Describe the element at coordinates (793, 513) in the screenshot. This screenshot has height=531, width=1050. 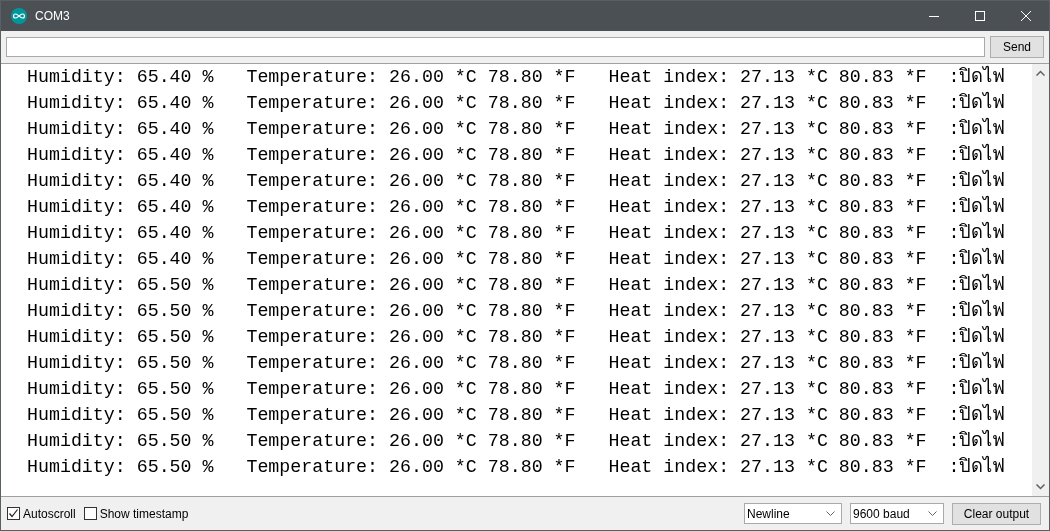
I see `line-ending-dropdown: Newline` at that location.